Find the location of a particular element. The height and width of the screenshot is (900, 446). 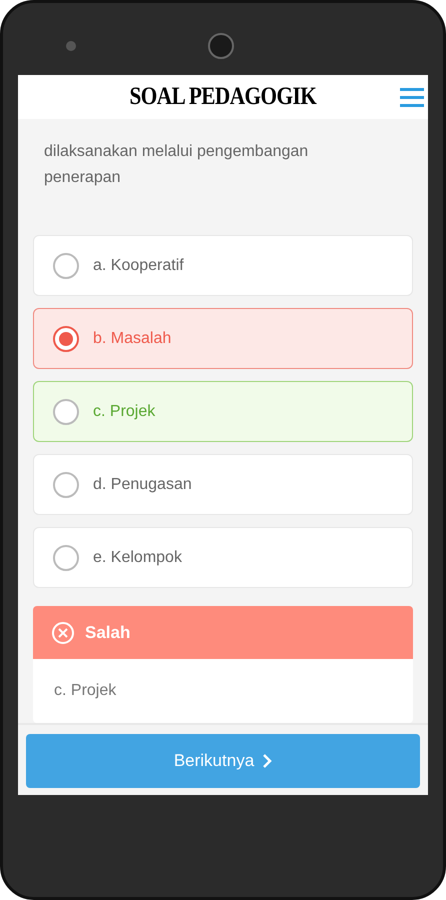

option-label: b. Masalah is located at coordinates (132, 338).